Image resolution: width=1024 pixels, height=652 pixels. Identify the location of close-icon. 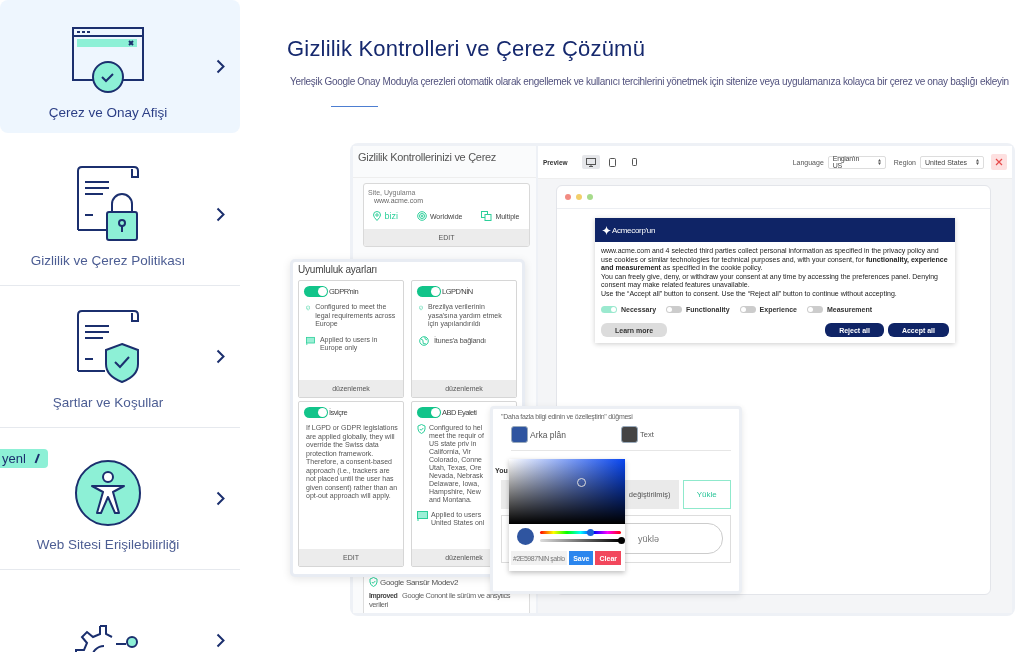
(999, 162).